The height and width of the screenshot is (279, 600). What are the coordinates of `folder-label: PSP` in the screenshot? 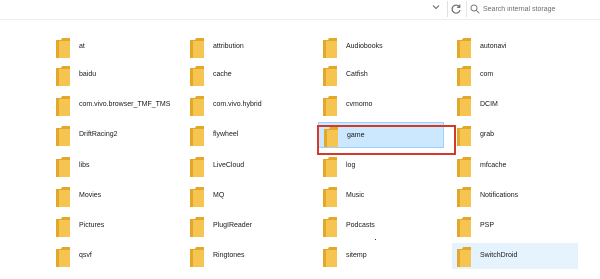 It's located at (487, 225).